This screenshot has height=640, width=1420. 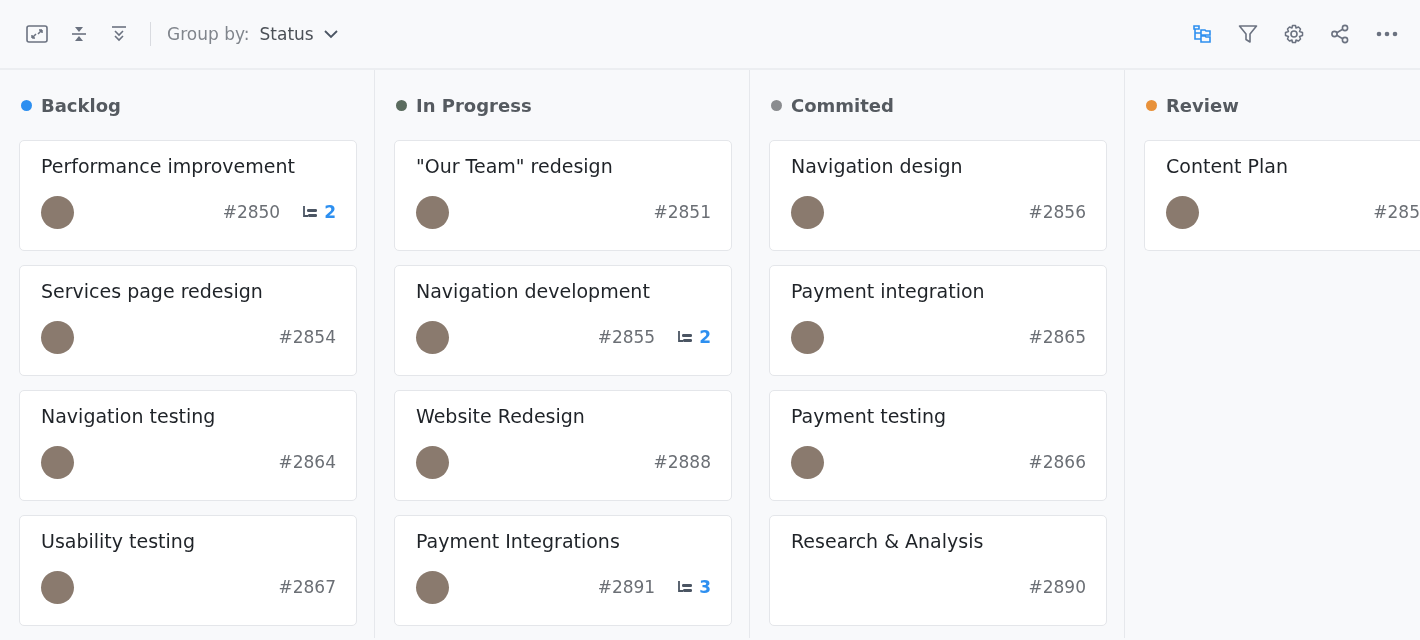 What do you see at coordinates (533, 291) in the screenshot?
I see `card-title: Navigation development` at bounding box center [533, 291].